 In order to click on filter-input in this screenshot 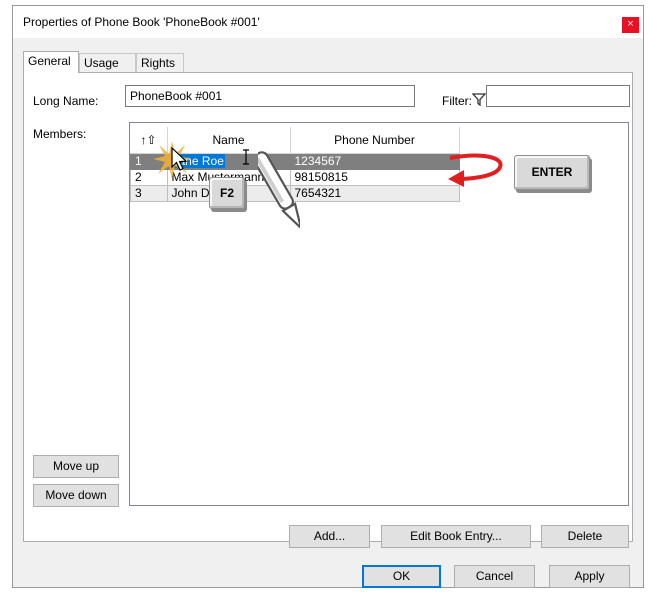, I will do `click(558, 96)`.